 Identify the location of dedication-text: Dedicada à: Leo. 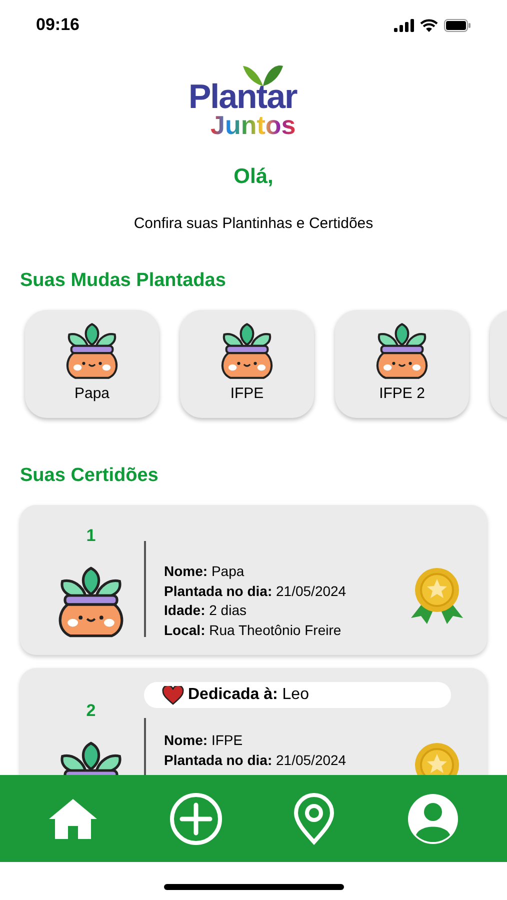
(248, 695).